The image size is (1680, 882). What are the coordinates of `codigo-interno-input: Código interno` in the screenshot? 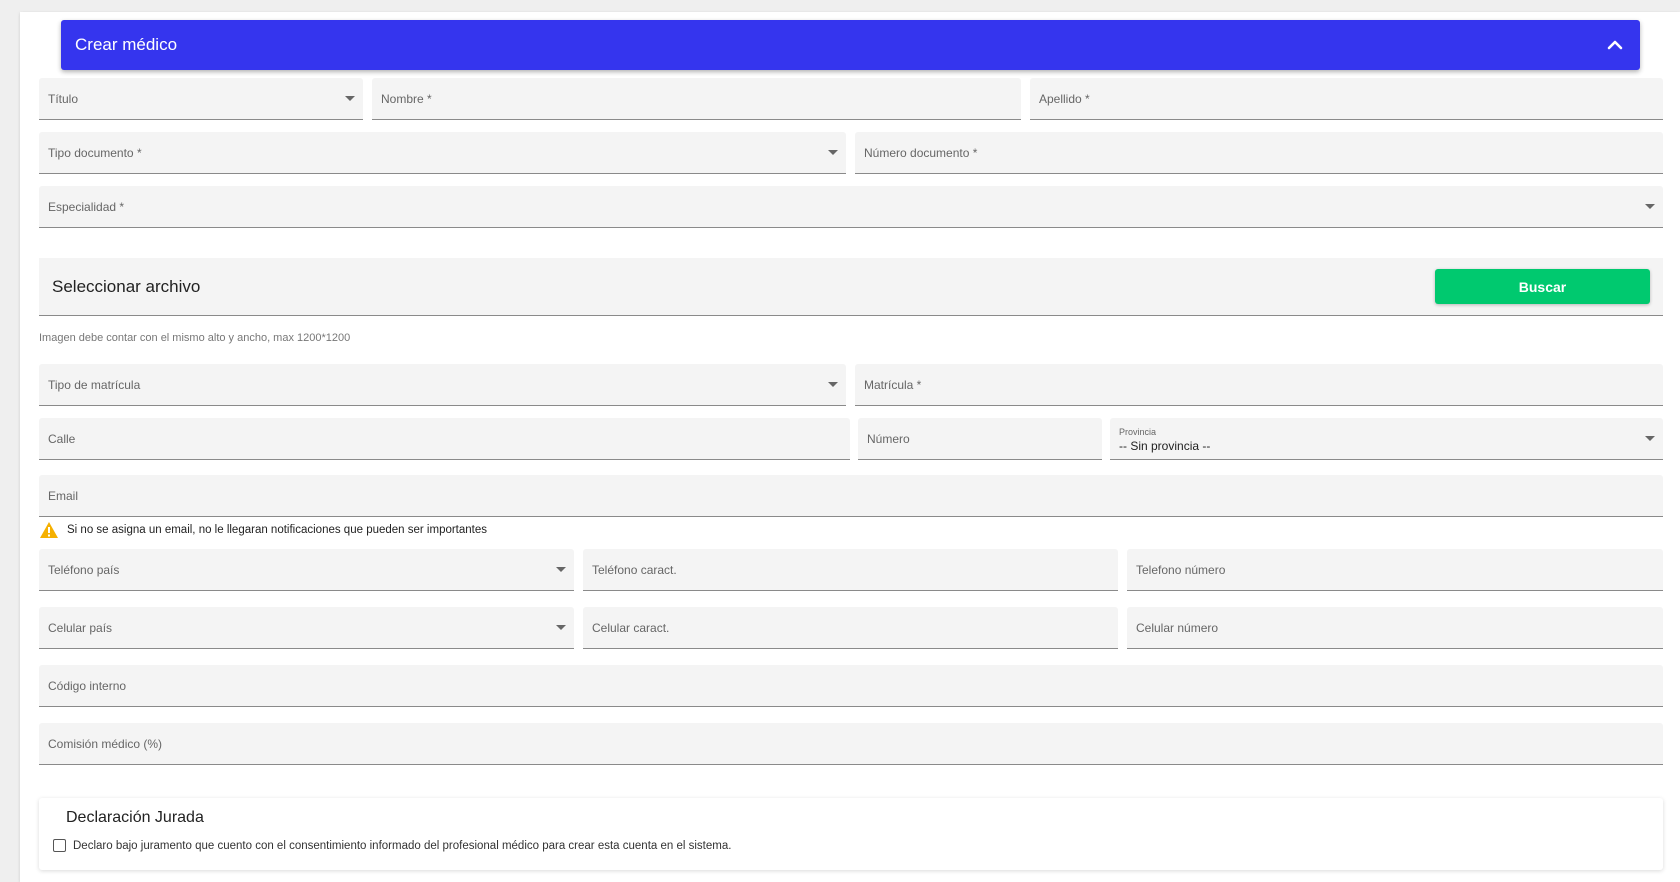 It's located at (851, 686).